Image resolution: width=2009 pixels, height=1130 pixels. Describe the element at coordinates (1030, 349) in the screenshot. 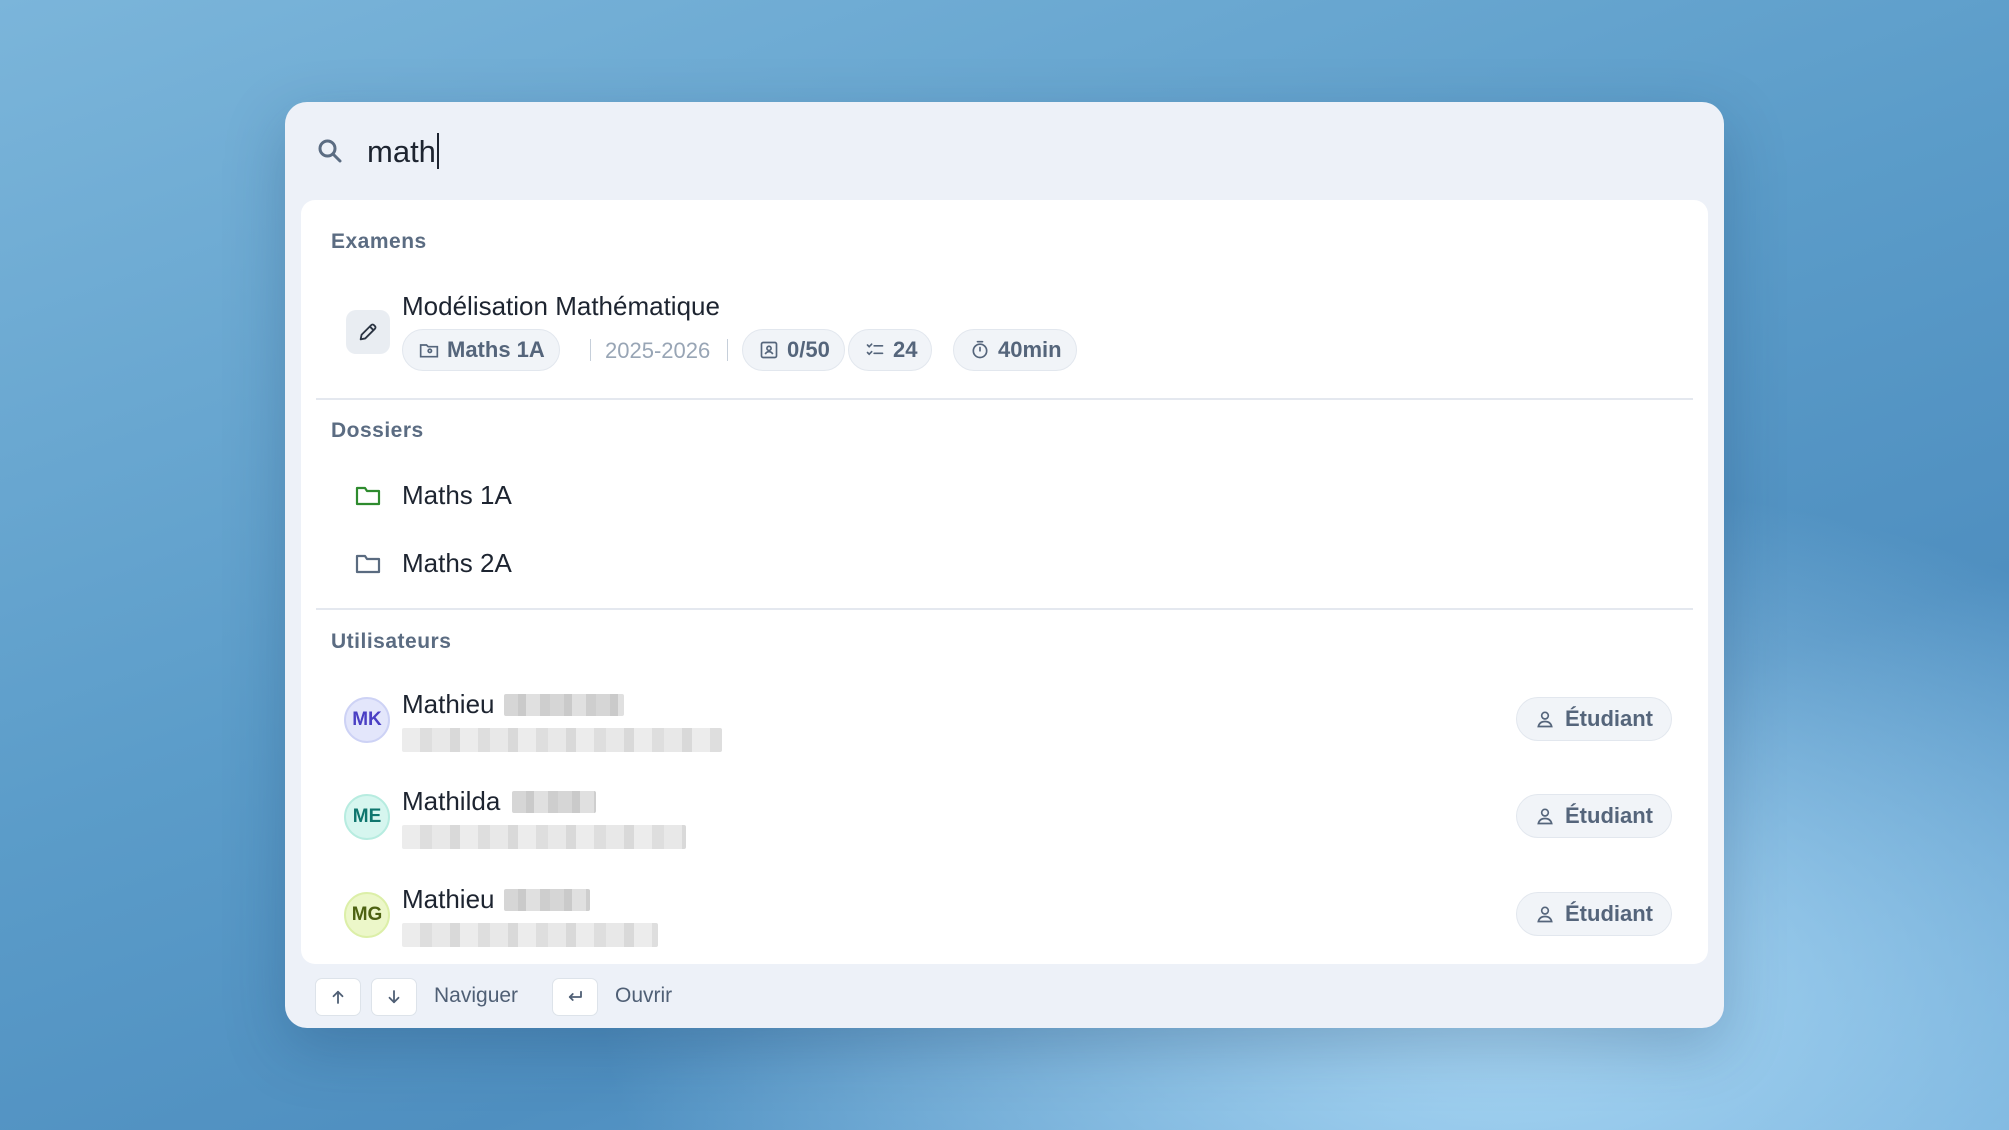

I see `exam-duration-label: 40min` at that location.